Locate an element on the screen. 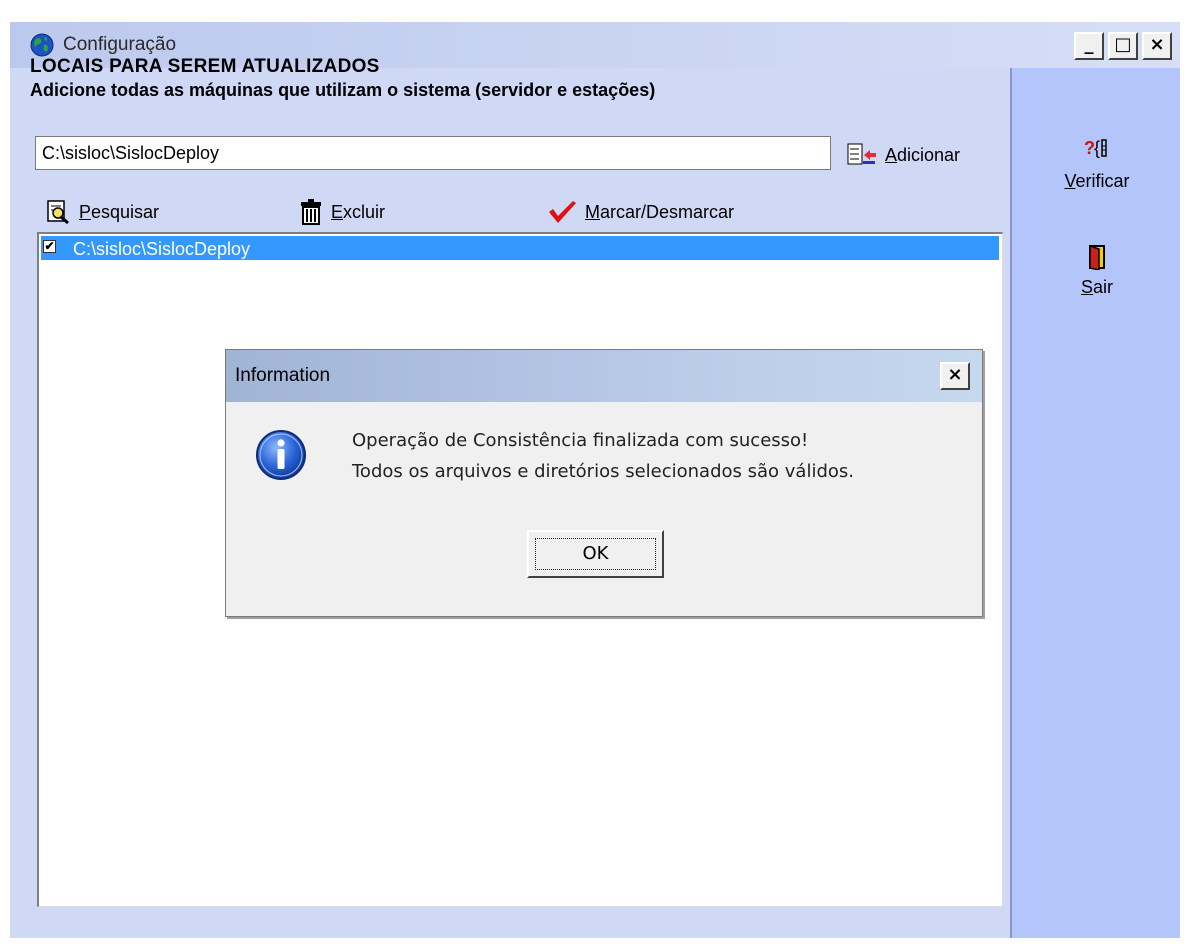 This screenshot has height=949, width=1188. ok-button: OK is located at coordinates (595, 554).